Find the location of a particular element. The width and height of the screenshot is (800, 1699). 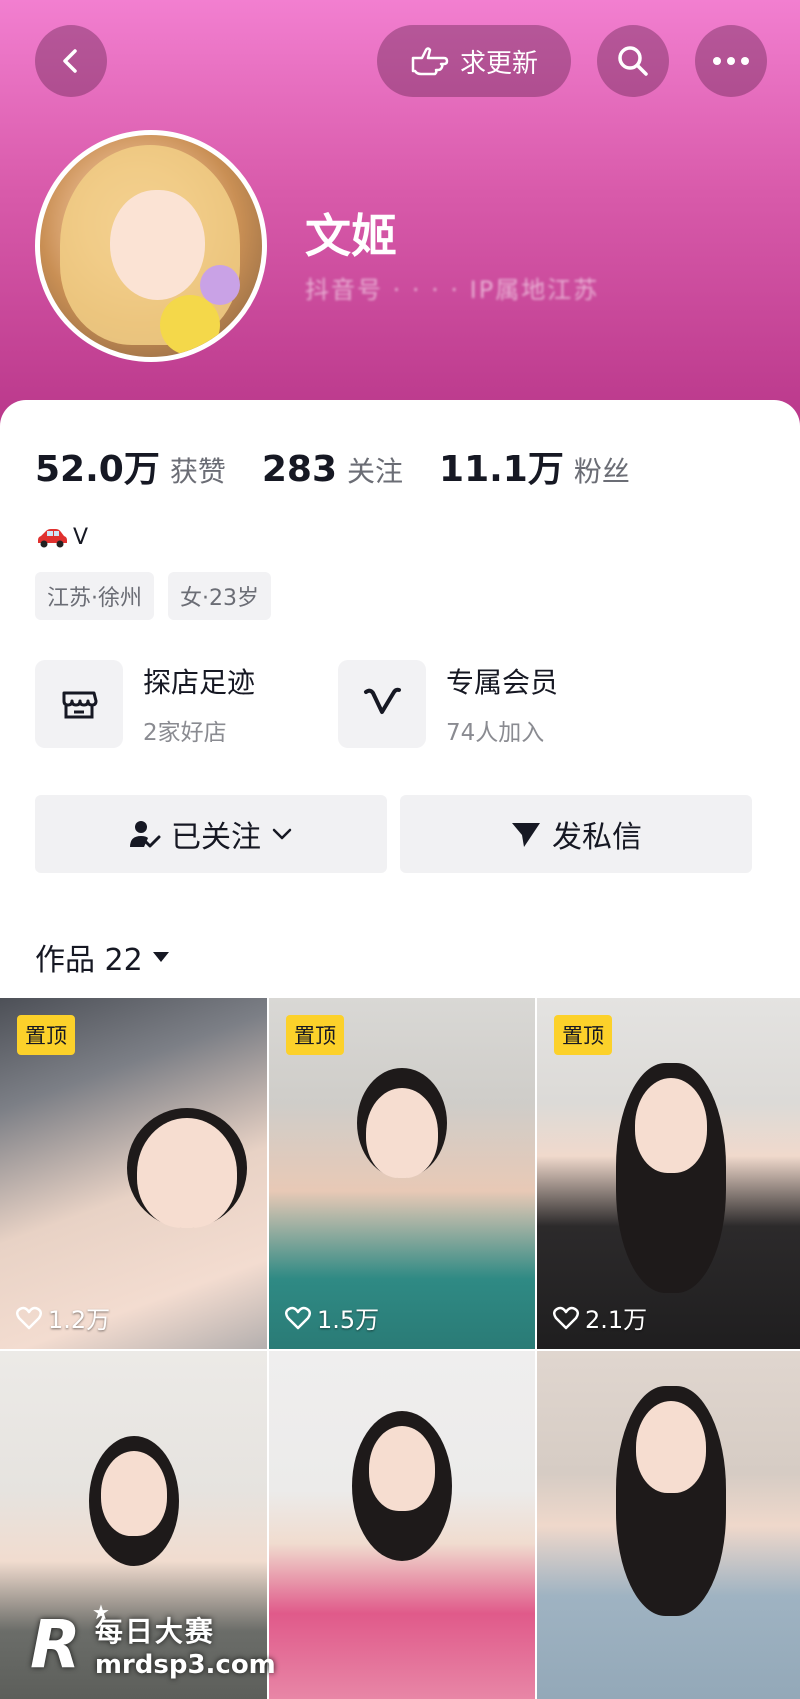

profile-sub-id: 抖音号 · · · · IP属地江苏 is located at coordinates (452, 290).